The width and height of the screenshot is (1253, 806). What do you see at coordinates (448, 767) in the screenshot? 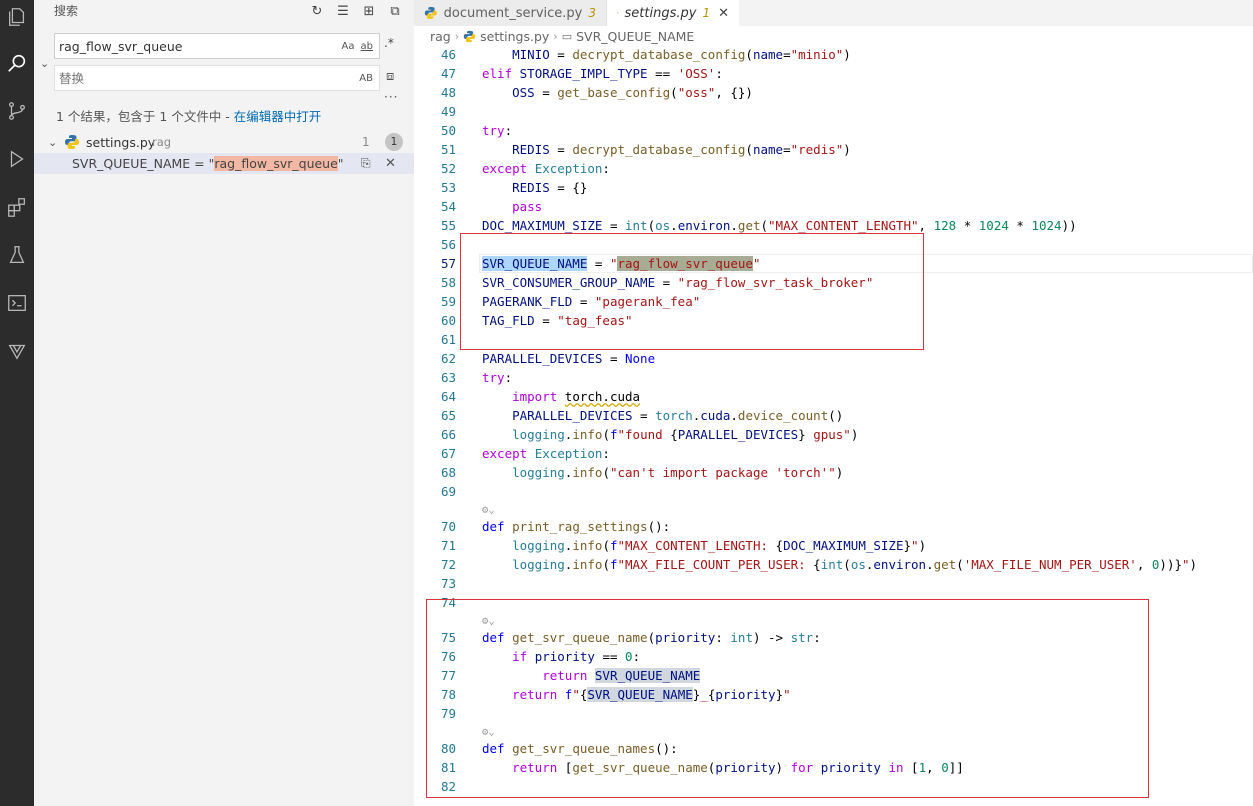
I see `line-number: 81` at bounding box center [448, 767].